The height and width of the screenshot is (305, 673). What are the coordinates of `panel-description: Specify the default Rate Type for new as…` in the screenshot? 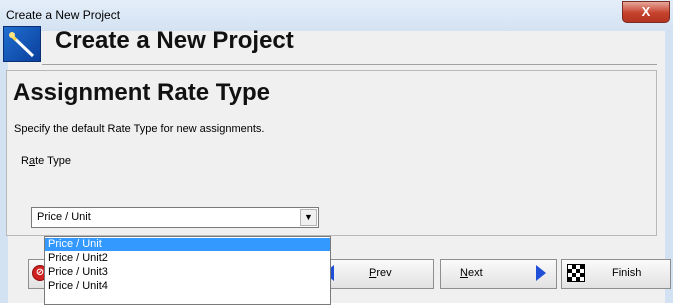 It's located at (139, 129).